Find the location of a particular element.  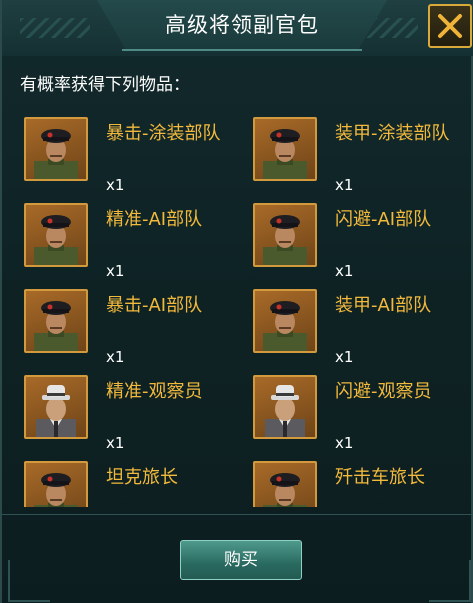

reward-item: 暴击-AI部队 x1 is located at coordinates (128, 327).